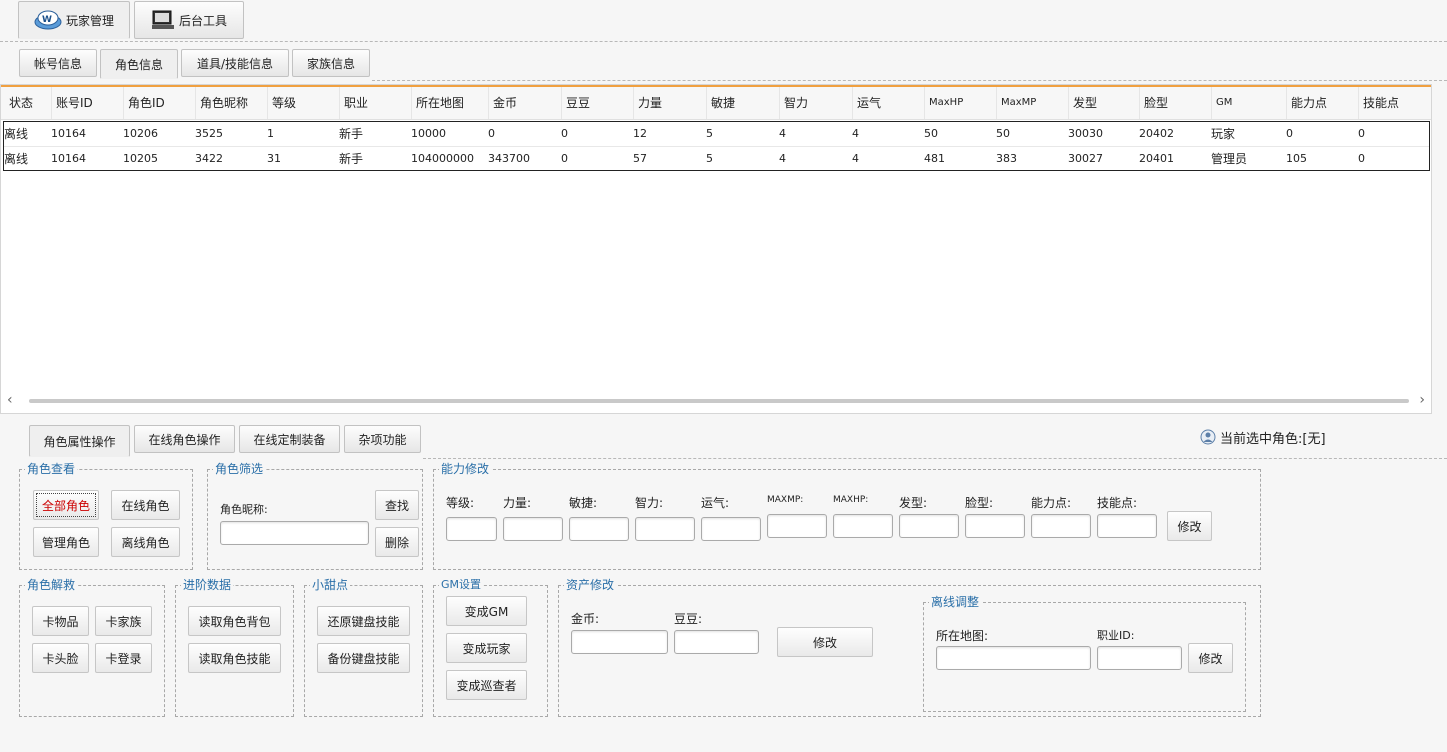 The width and height of the screenshot is (1447, 752). I want to click on player-logo-icon: W, so click(48, 20).